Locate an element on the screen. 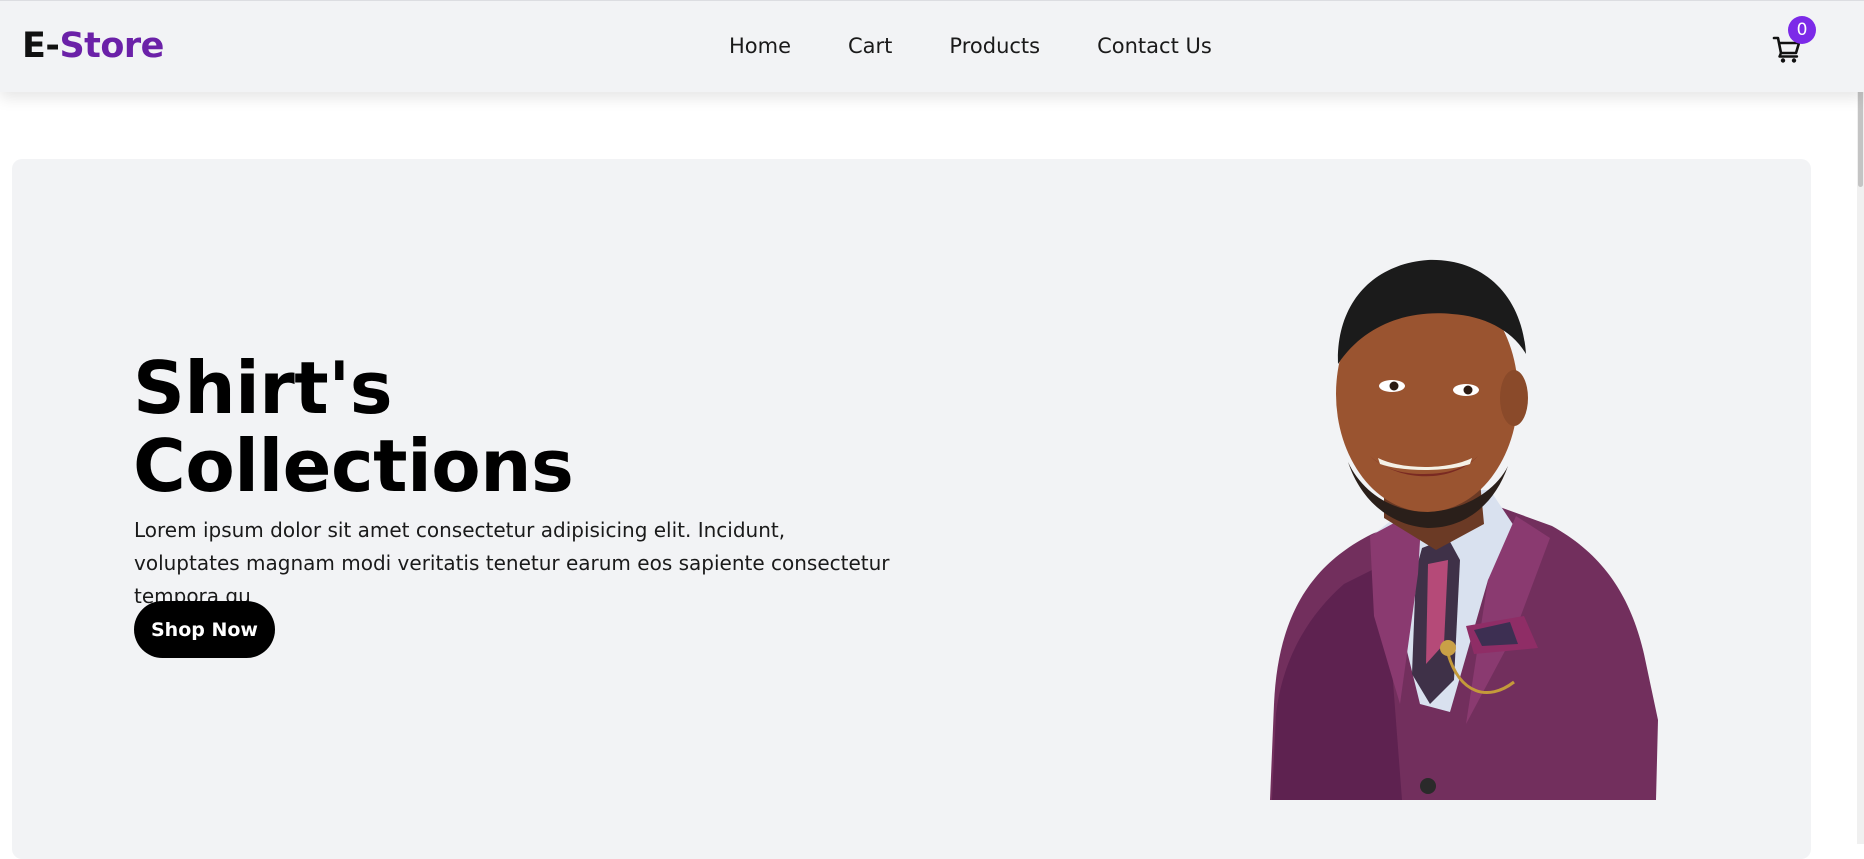  hero-title: Shirt's Collections is located at coordinates (393, 427).